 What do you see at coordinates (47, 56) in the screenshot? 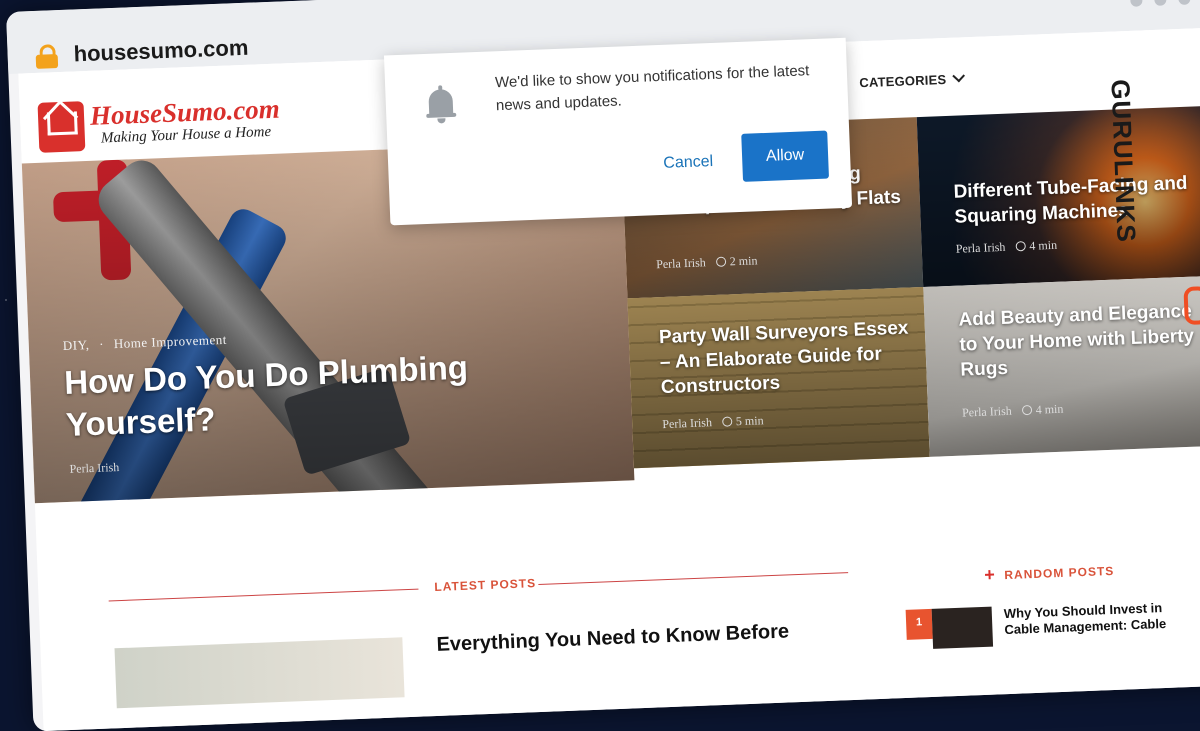
I see `lock-icon` at bounding box center [47, 56].